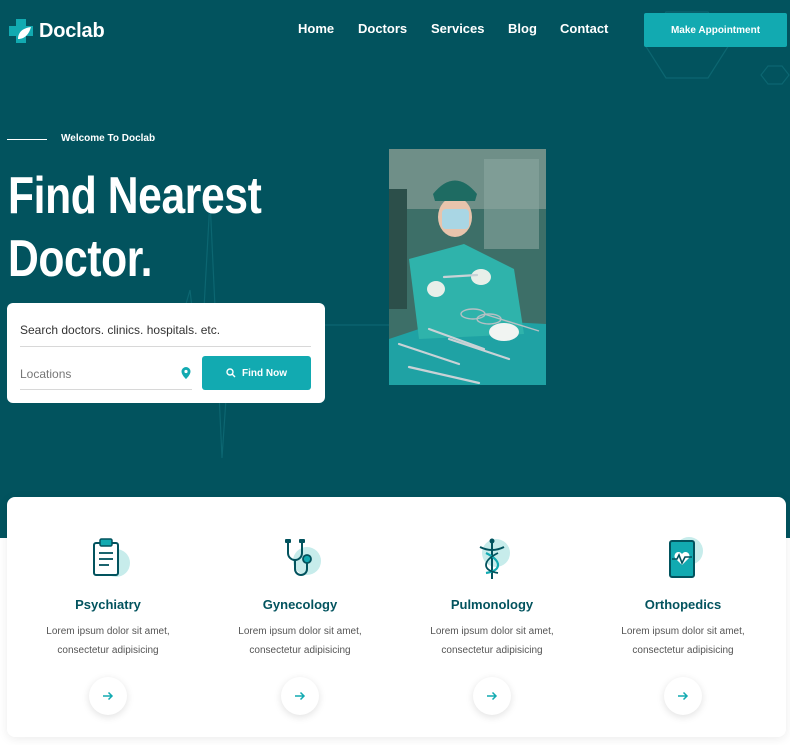 The height and width of the screenshot is (745, 790). What do you see at coordinates (264, 373) in the screenshot?
I see `find-now-label: Find Now` at bounding box center [264, 373].